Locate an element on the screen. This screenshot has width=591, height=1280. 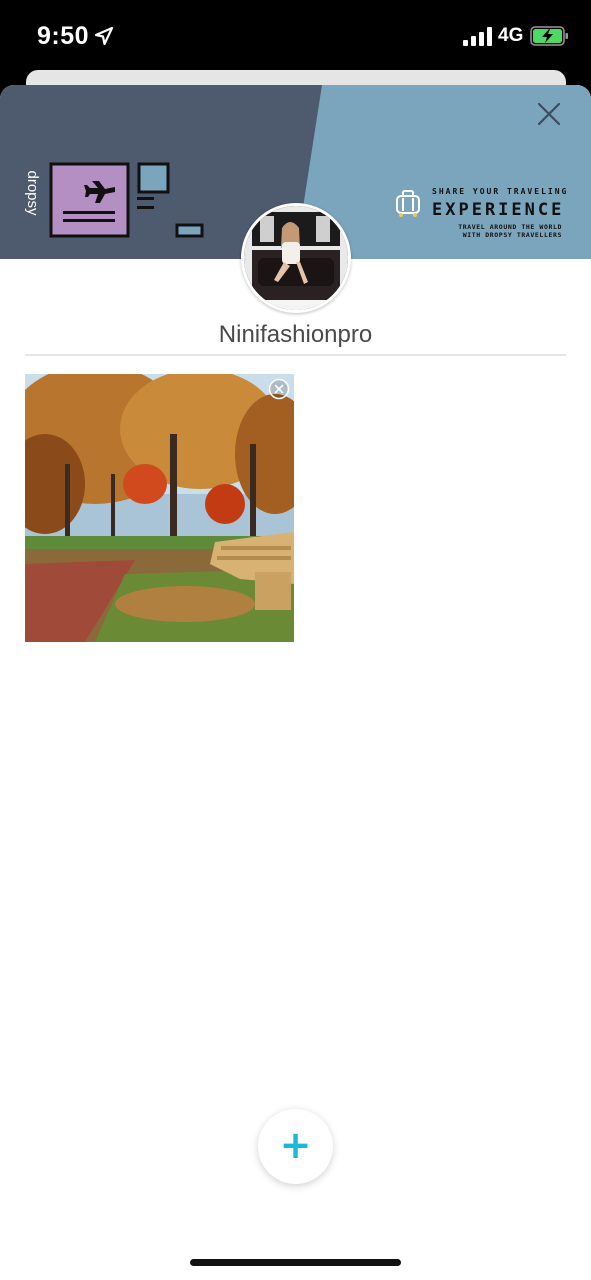
banner-experience-text: EXPERIENCE is located at coordinates (498, 210).